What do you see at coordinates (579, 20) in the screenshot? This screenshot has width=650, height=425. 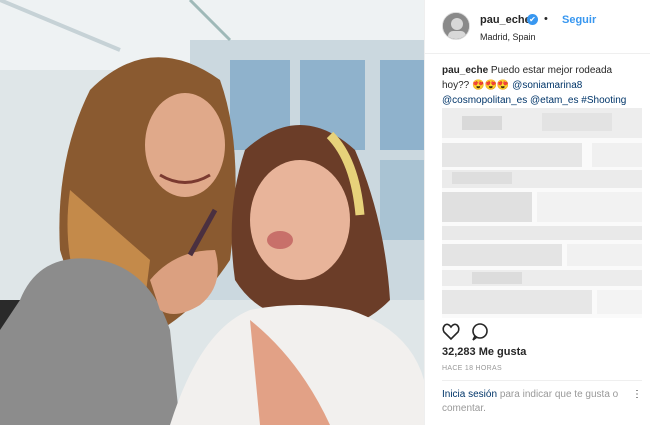 I see `follow-button: Seguir` at bounding box center [579, 20].